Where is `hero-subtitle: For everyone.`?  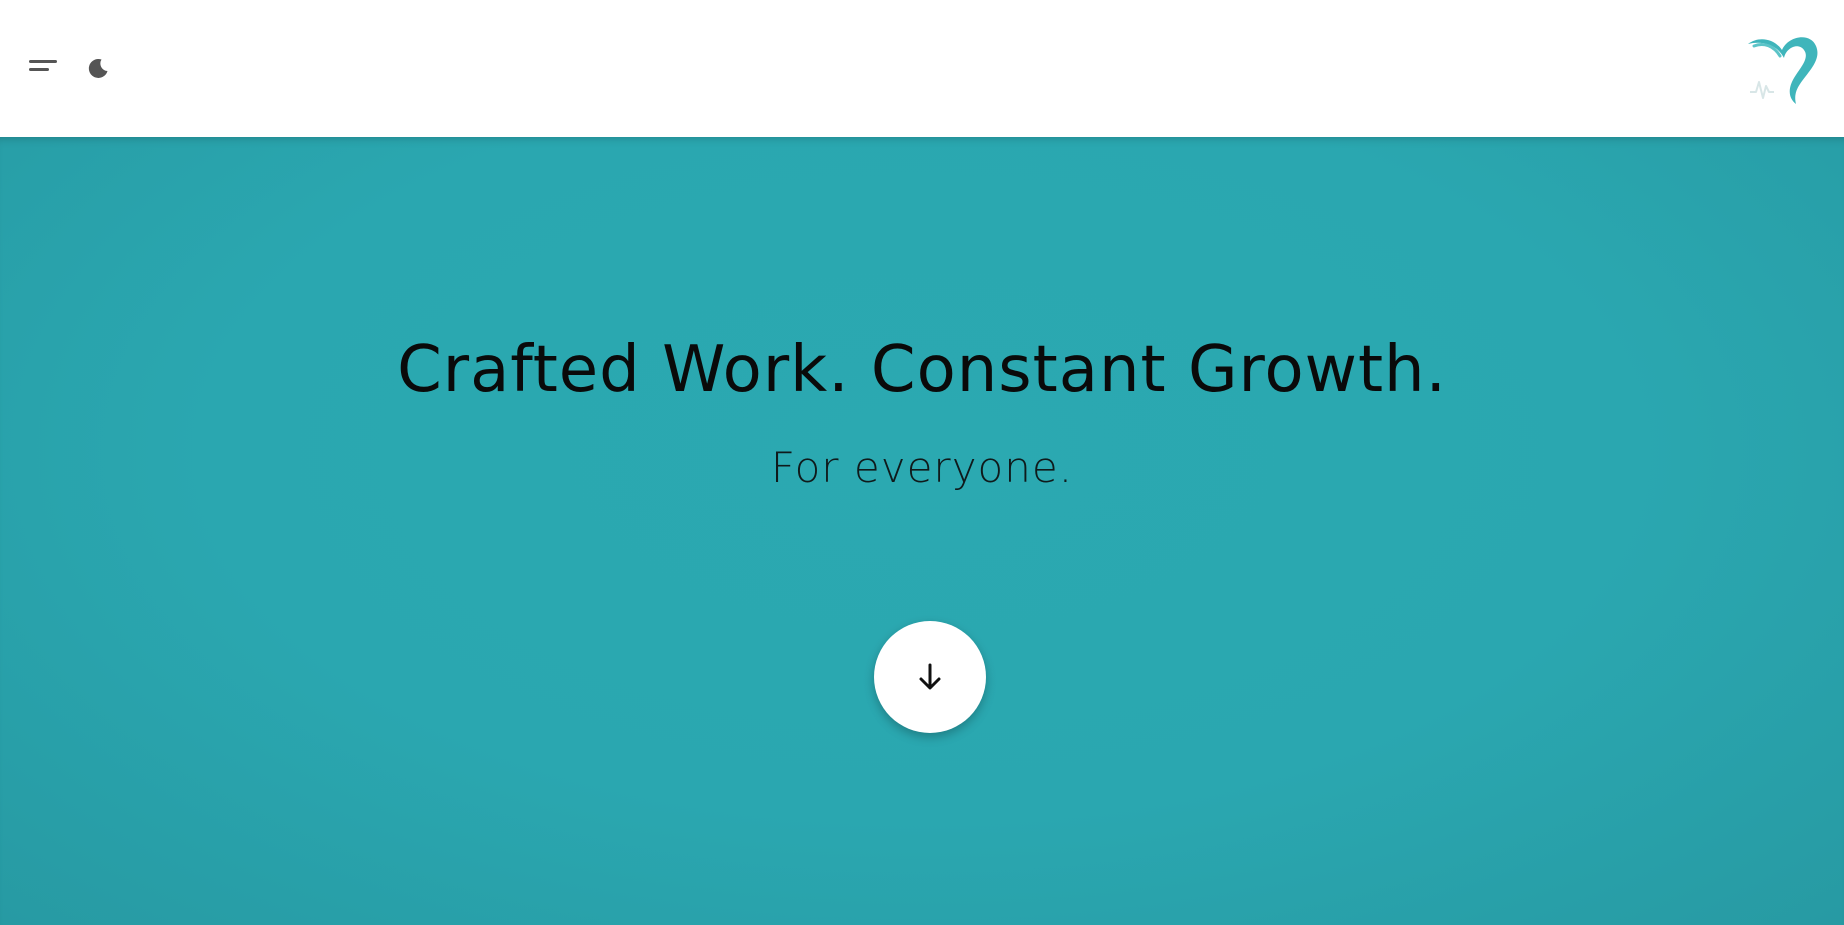
hero-subtitle: For everyone. is located at coordinates (922, 467).